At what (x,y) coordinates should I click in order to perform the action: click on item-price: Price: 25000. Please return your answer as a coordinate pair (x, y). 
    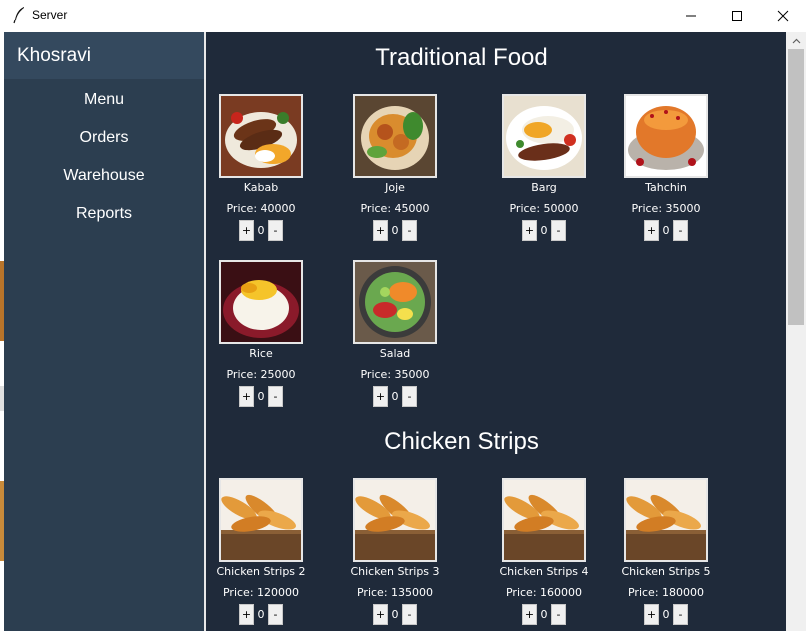
    Looking at the image, I should click on (261, 374).